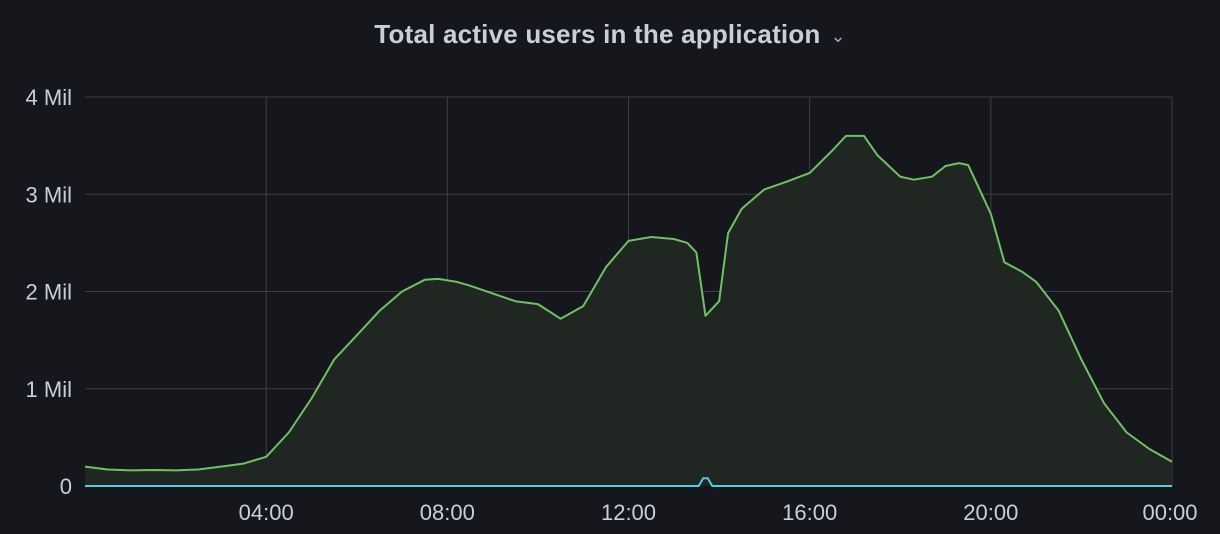  Describe the element at coordinates (49, 97) in the screenshot. I see `y-tick-label: 4 Mil` at that location.